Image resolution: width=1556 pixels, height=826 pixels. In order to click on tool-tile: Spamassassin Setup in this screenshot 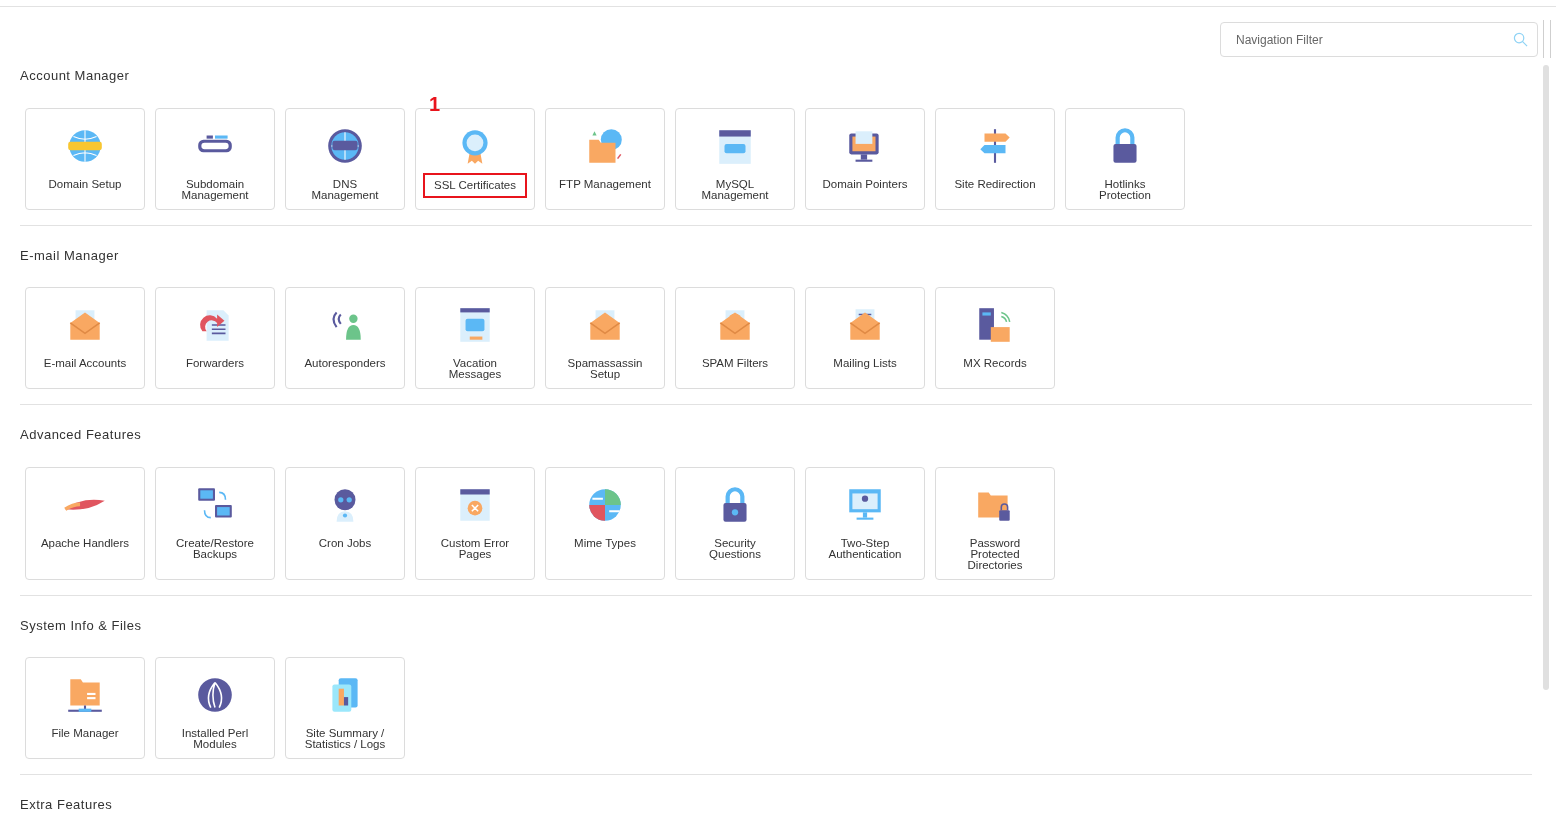, I will do `click(605, 338)`.